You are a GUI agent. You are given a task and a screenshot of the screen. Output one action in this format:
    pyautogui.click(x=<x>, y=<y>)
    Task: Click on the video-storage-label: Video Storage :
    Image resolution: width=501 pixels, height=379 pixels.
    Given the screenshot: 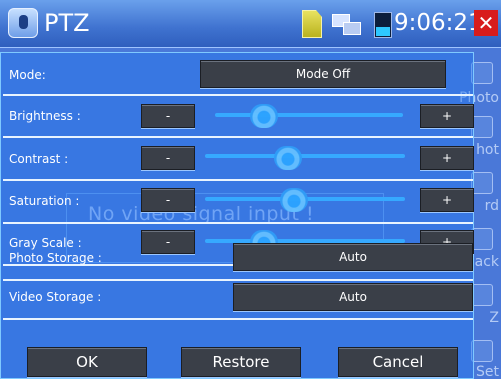 What is the action you would take?
    pyautogui.click(x=55, y=297)
    